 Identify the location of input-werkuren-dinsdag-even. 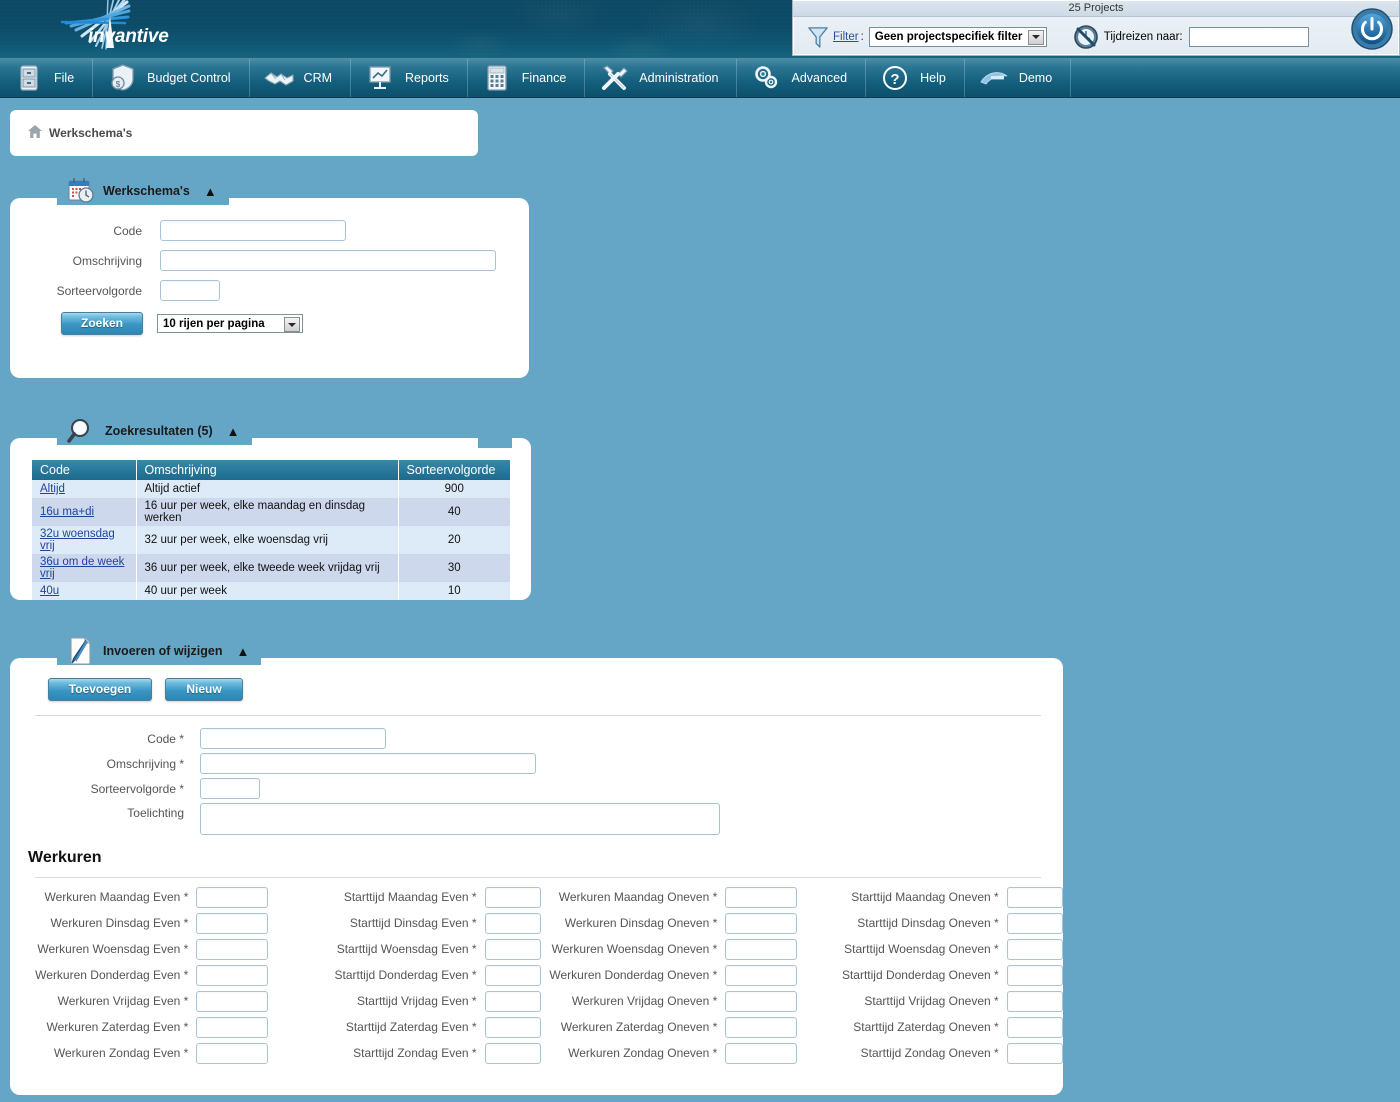
(232, 923).